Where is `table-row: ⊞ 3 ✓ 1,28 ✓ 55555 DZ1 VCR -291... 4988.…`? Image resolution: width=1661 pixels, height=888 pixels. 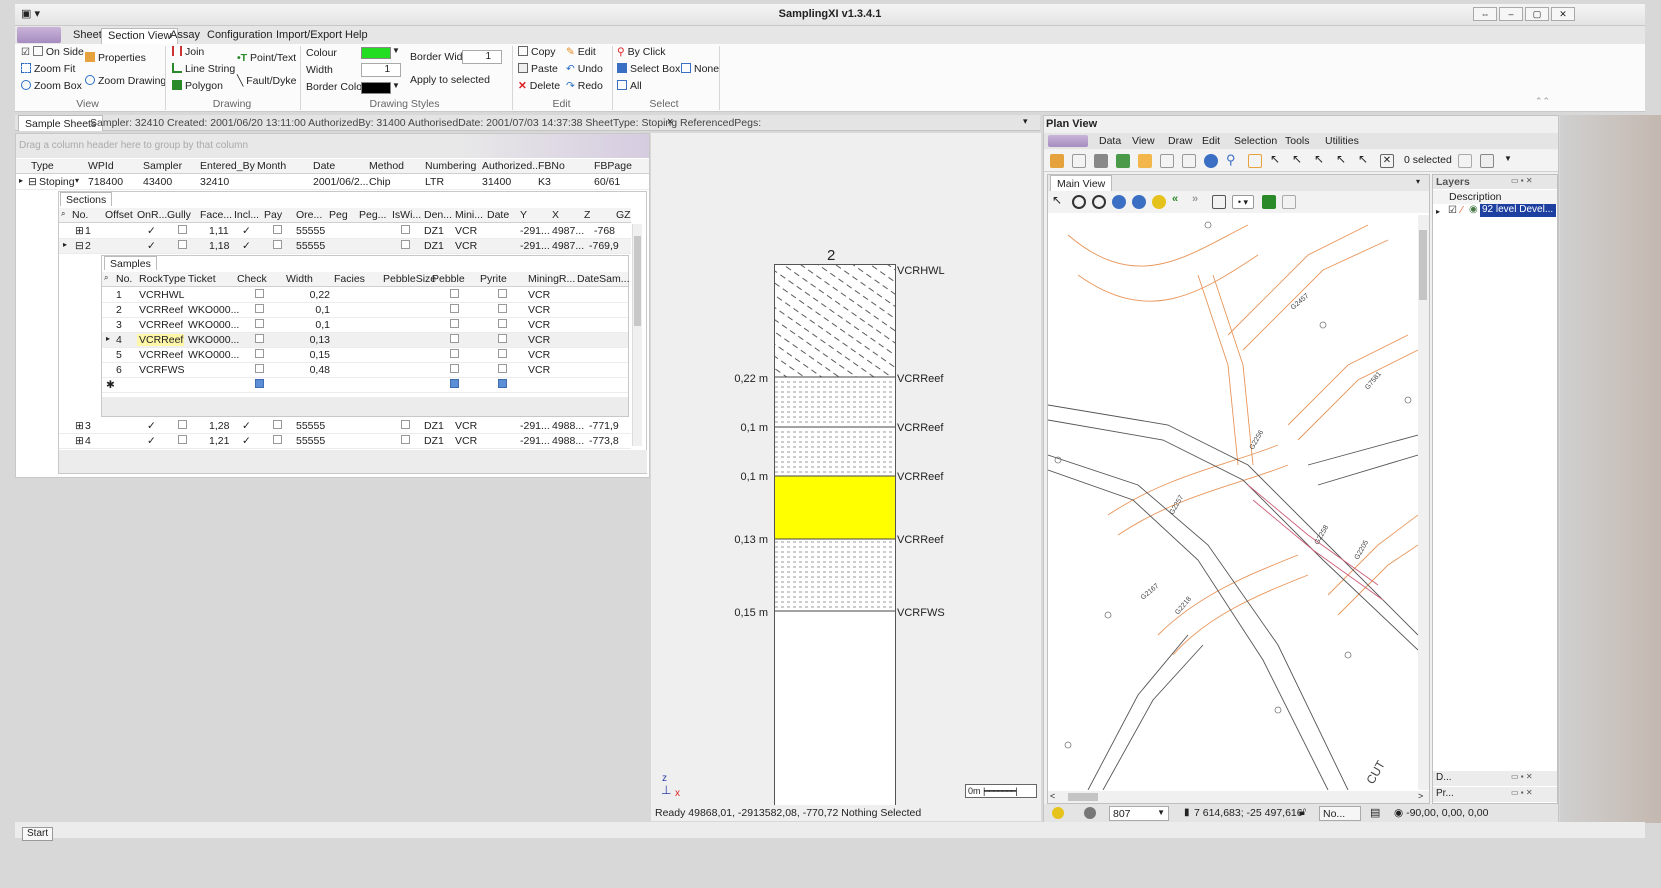
table-row: ⊞ 3 ✓ 1,28 ✓ 55555 DZ1 VCR -291... 4988.… is located at coordinates (345, 426).